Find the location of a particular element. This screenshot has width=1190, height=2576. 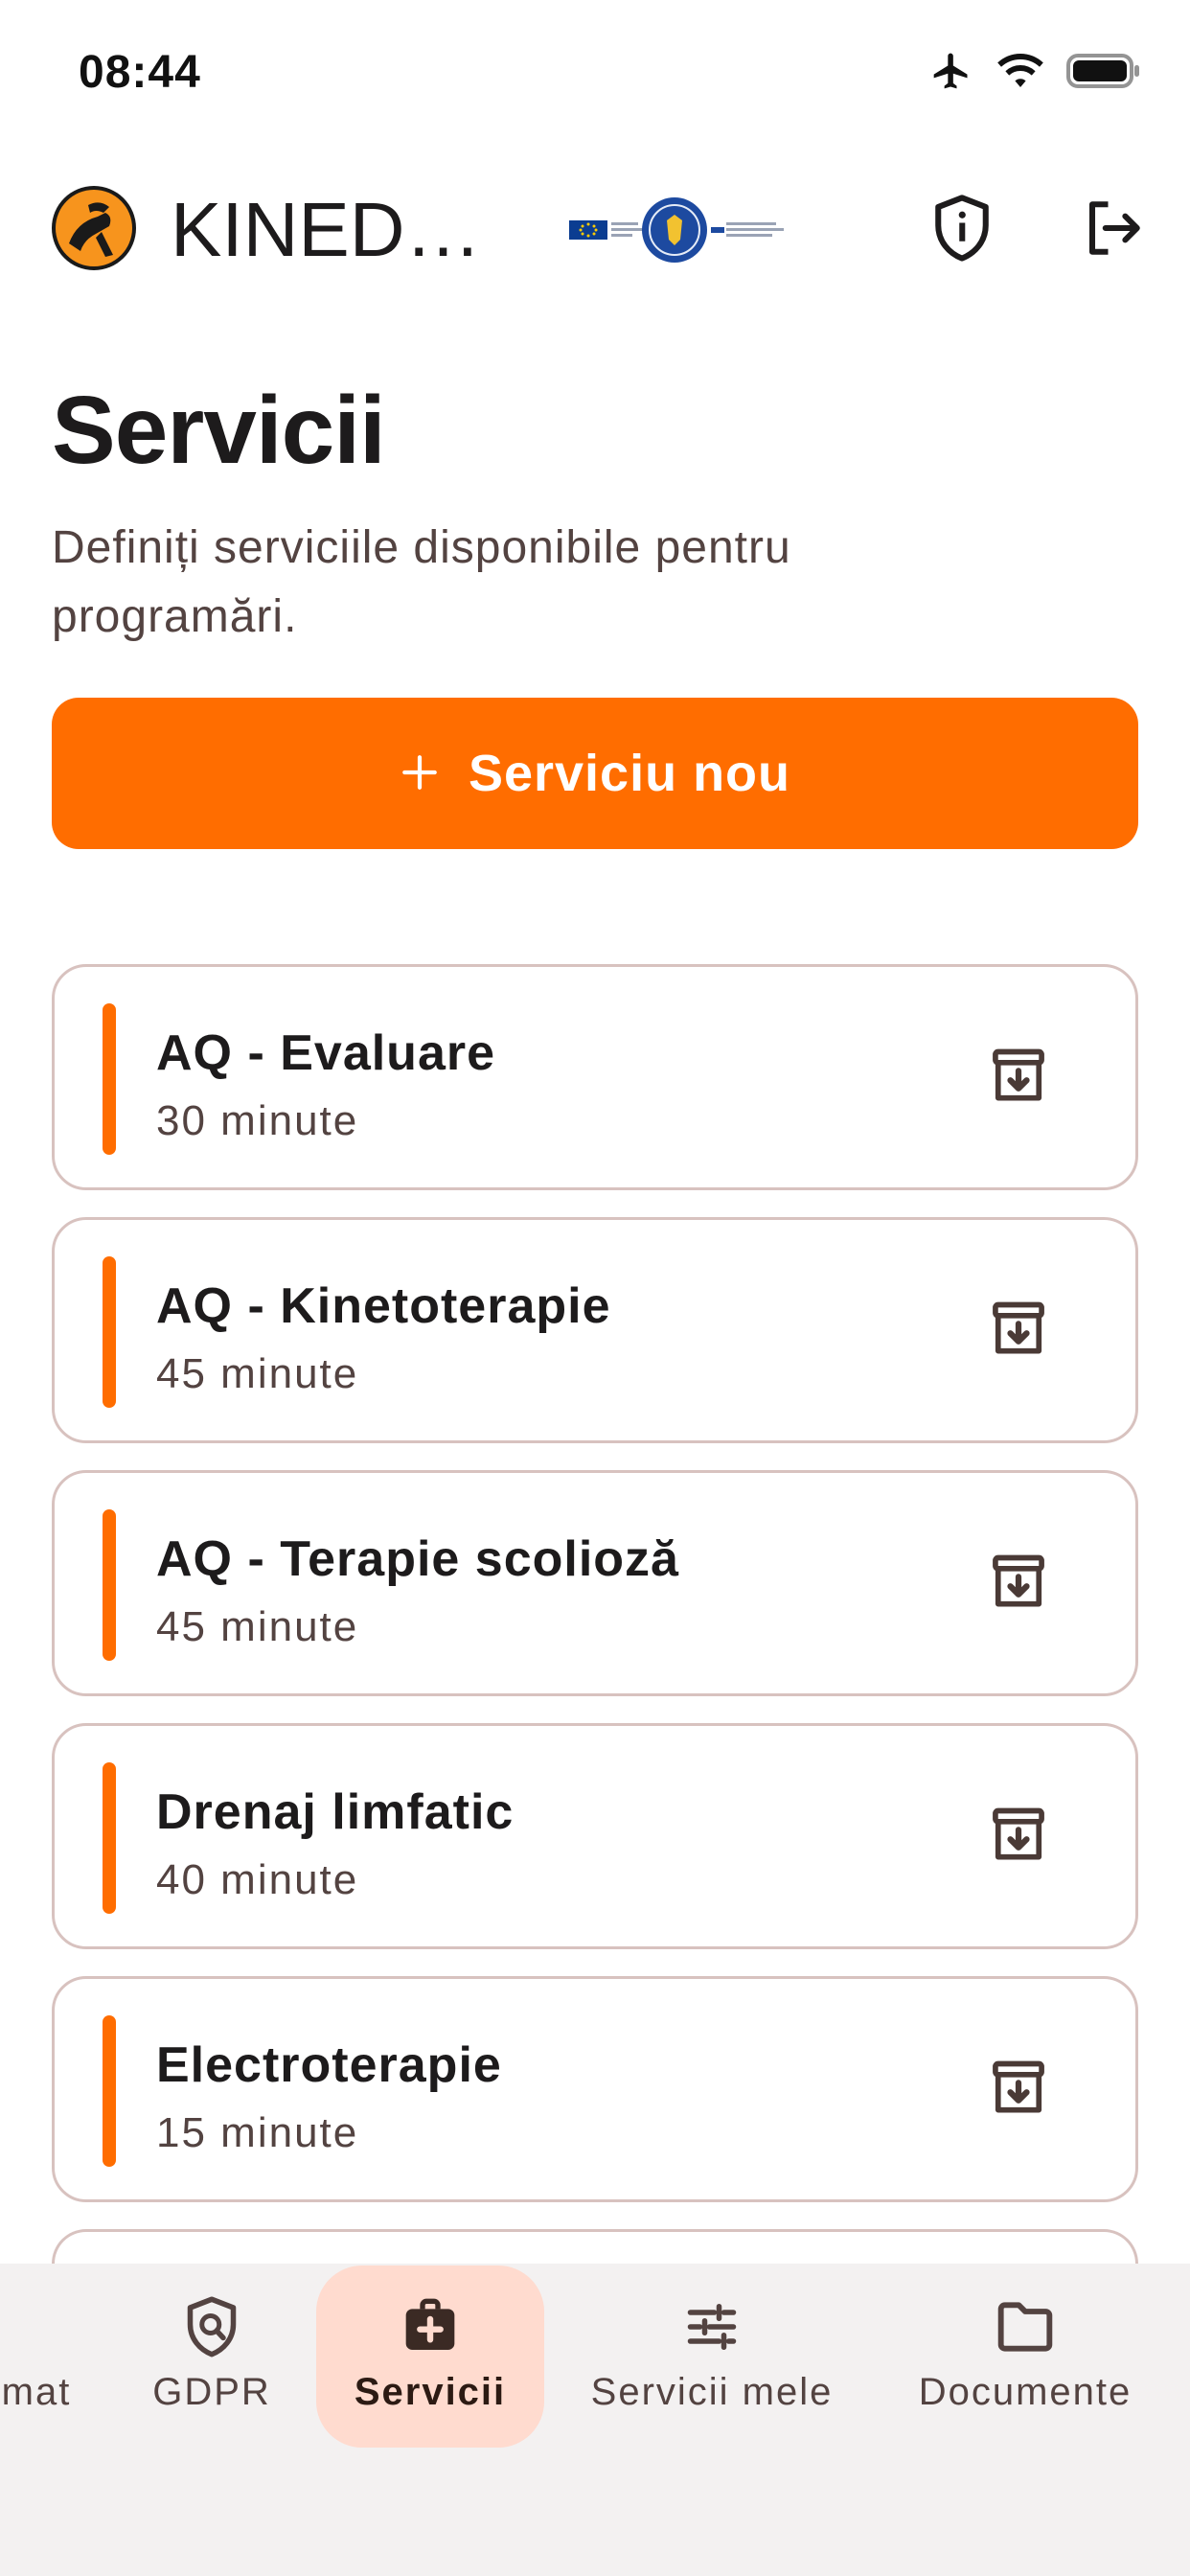

new-service-button: Serviciu nou is located at coordinates (595, 773).